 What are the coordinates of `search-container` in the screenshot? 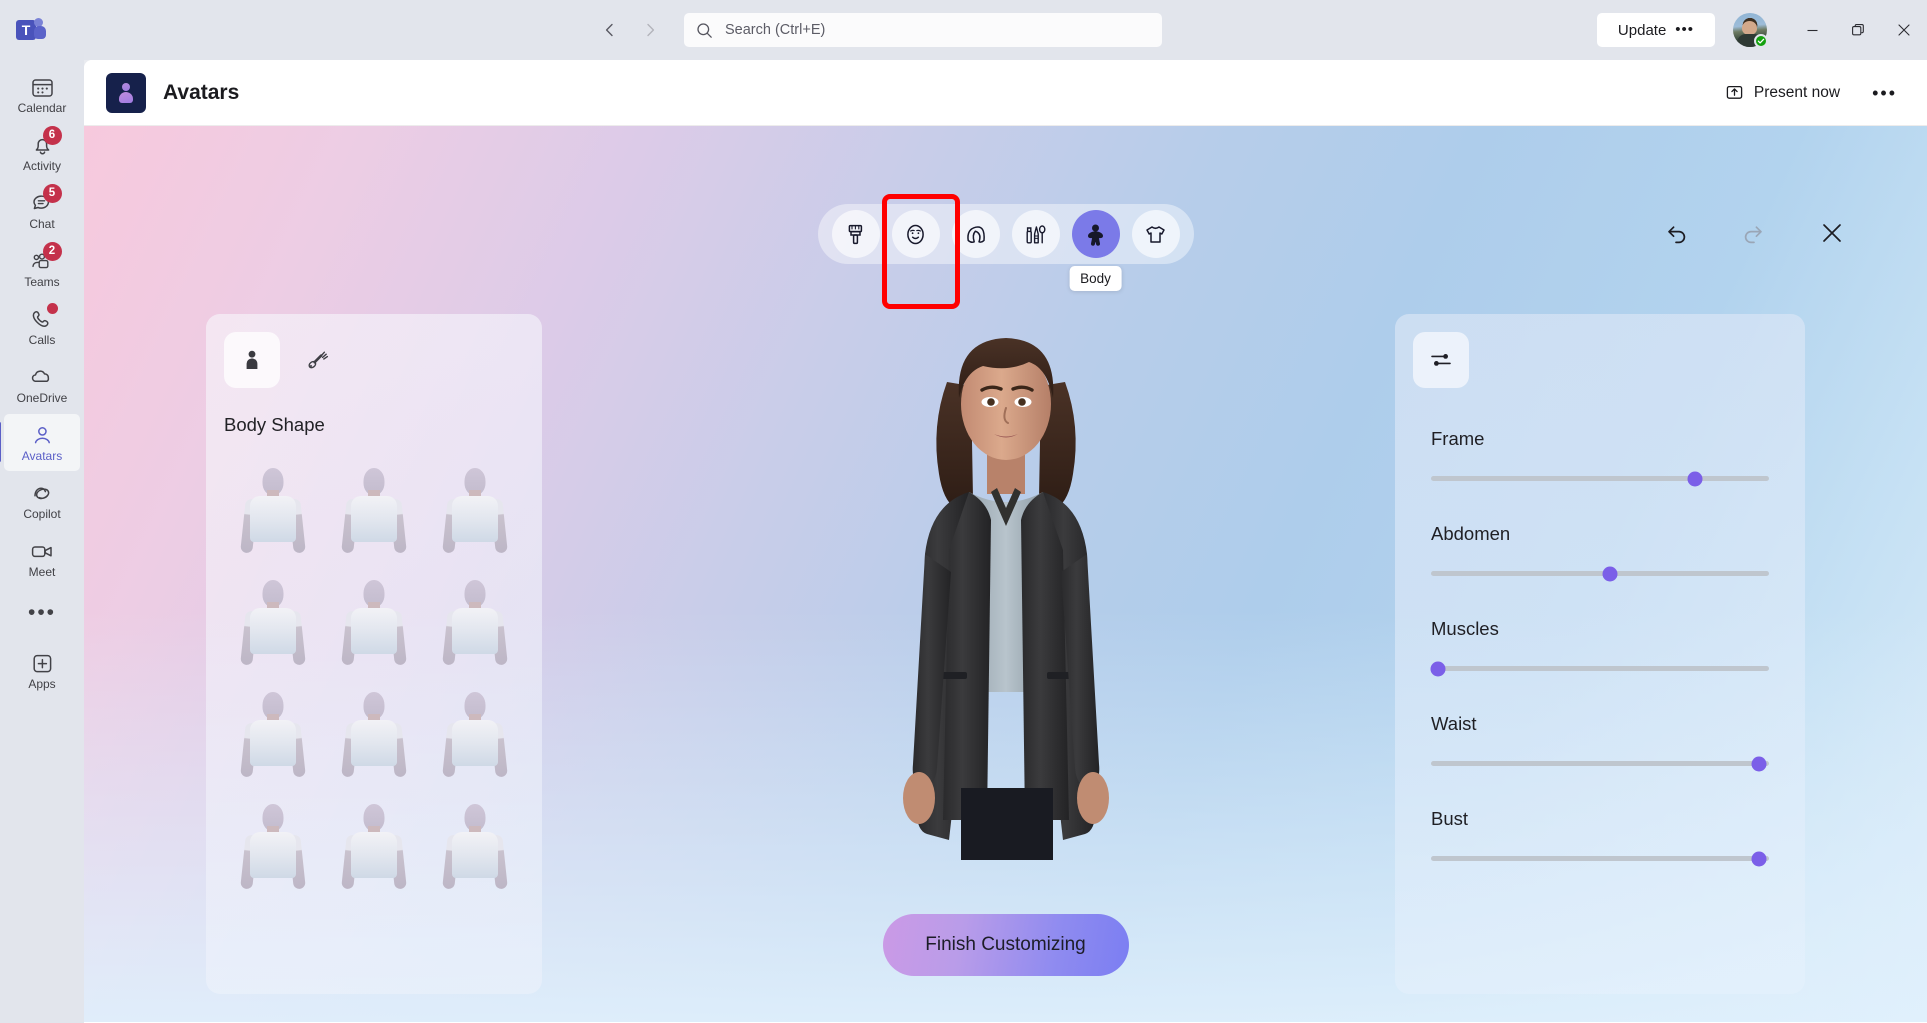 It's located at (923, 30).